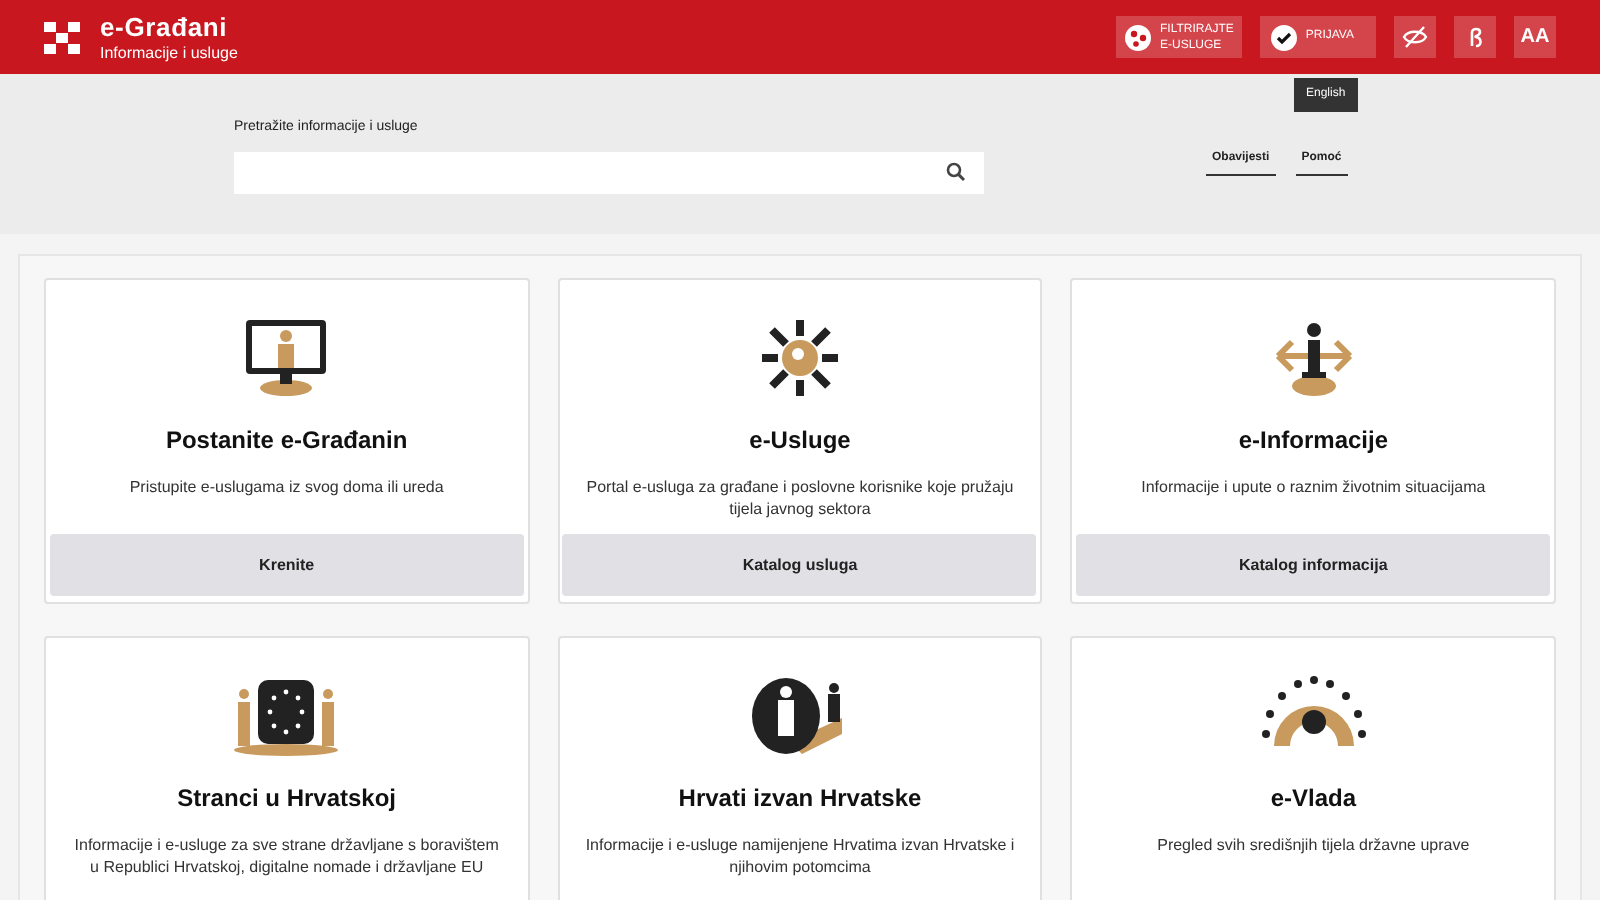 Image resolution: width=1600 pixels, height=900 pixels. Describe the element at coordinates (1313, 441) in the screenshot. I see `card-title: e-Informacije` at that location.